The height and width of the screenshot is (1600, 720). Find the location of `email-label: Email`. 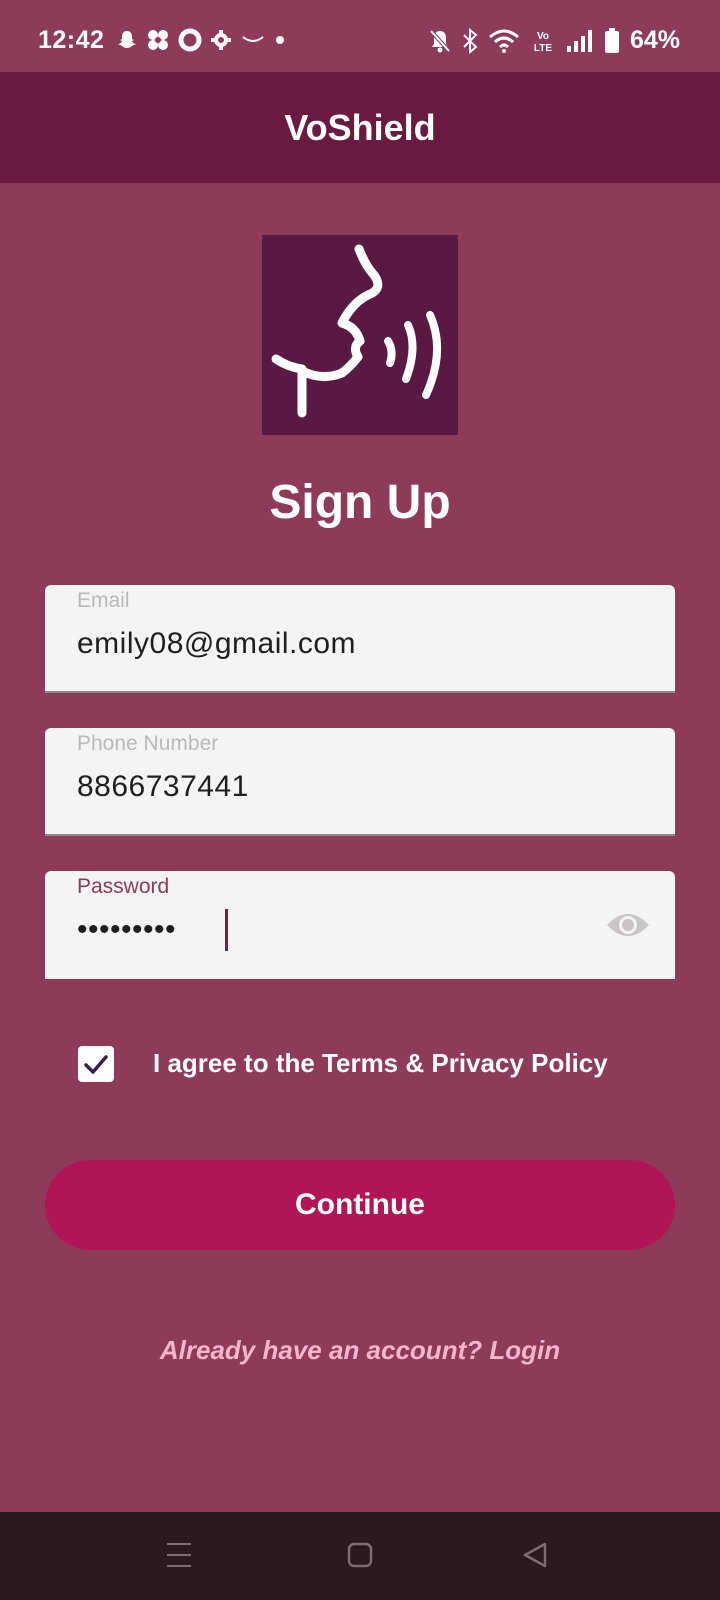

email-label: Email is located at coordinates (103, 600).